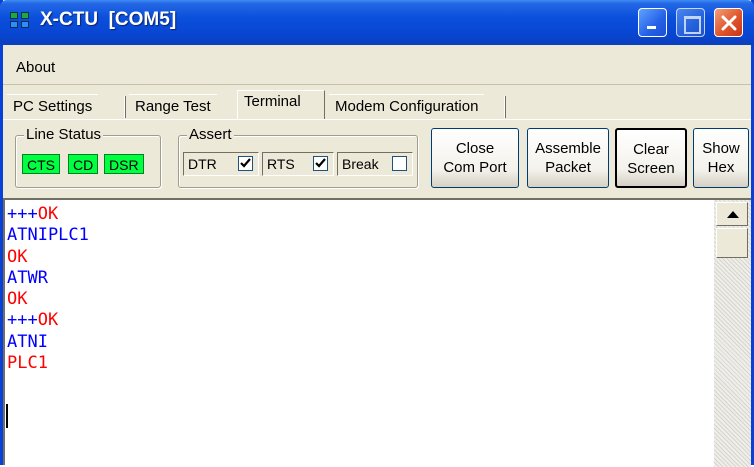 This screenshot has width=754, height=467. I want to click on minimize-icon, so click(652, 22).